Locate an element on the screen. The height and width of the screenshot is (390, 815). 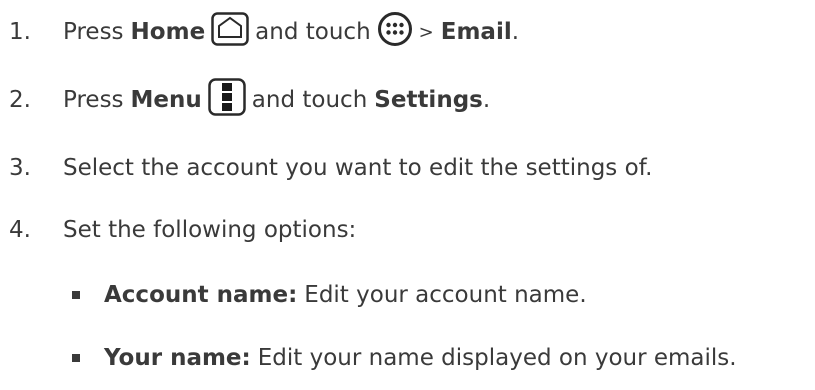
settings-label: Settings is located at coordinates (428, 100).